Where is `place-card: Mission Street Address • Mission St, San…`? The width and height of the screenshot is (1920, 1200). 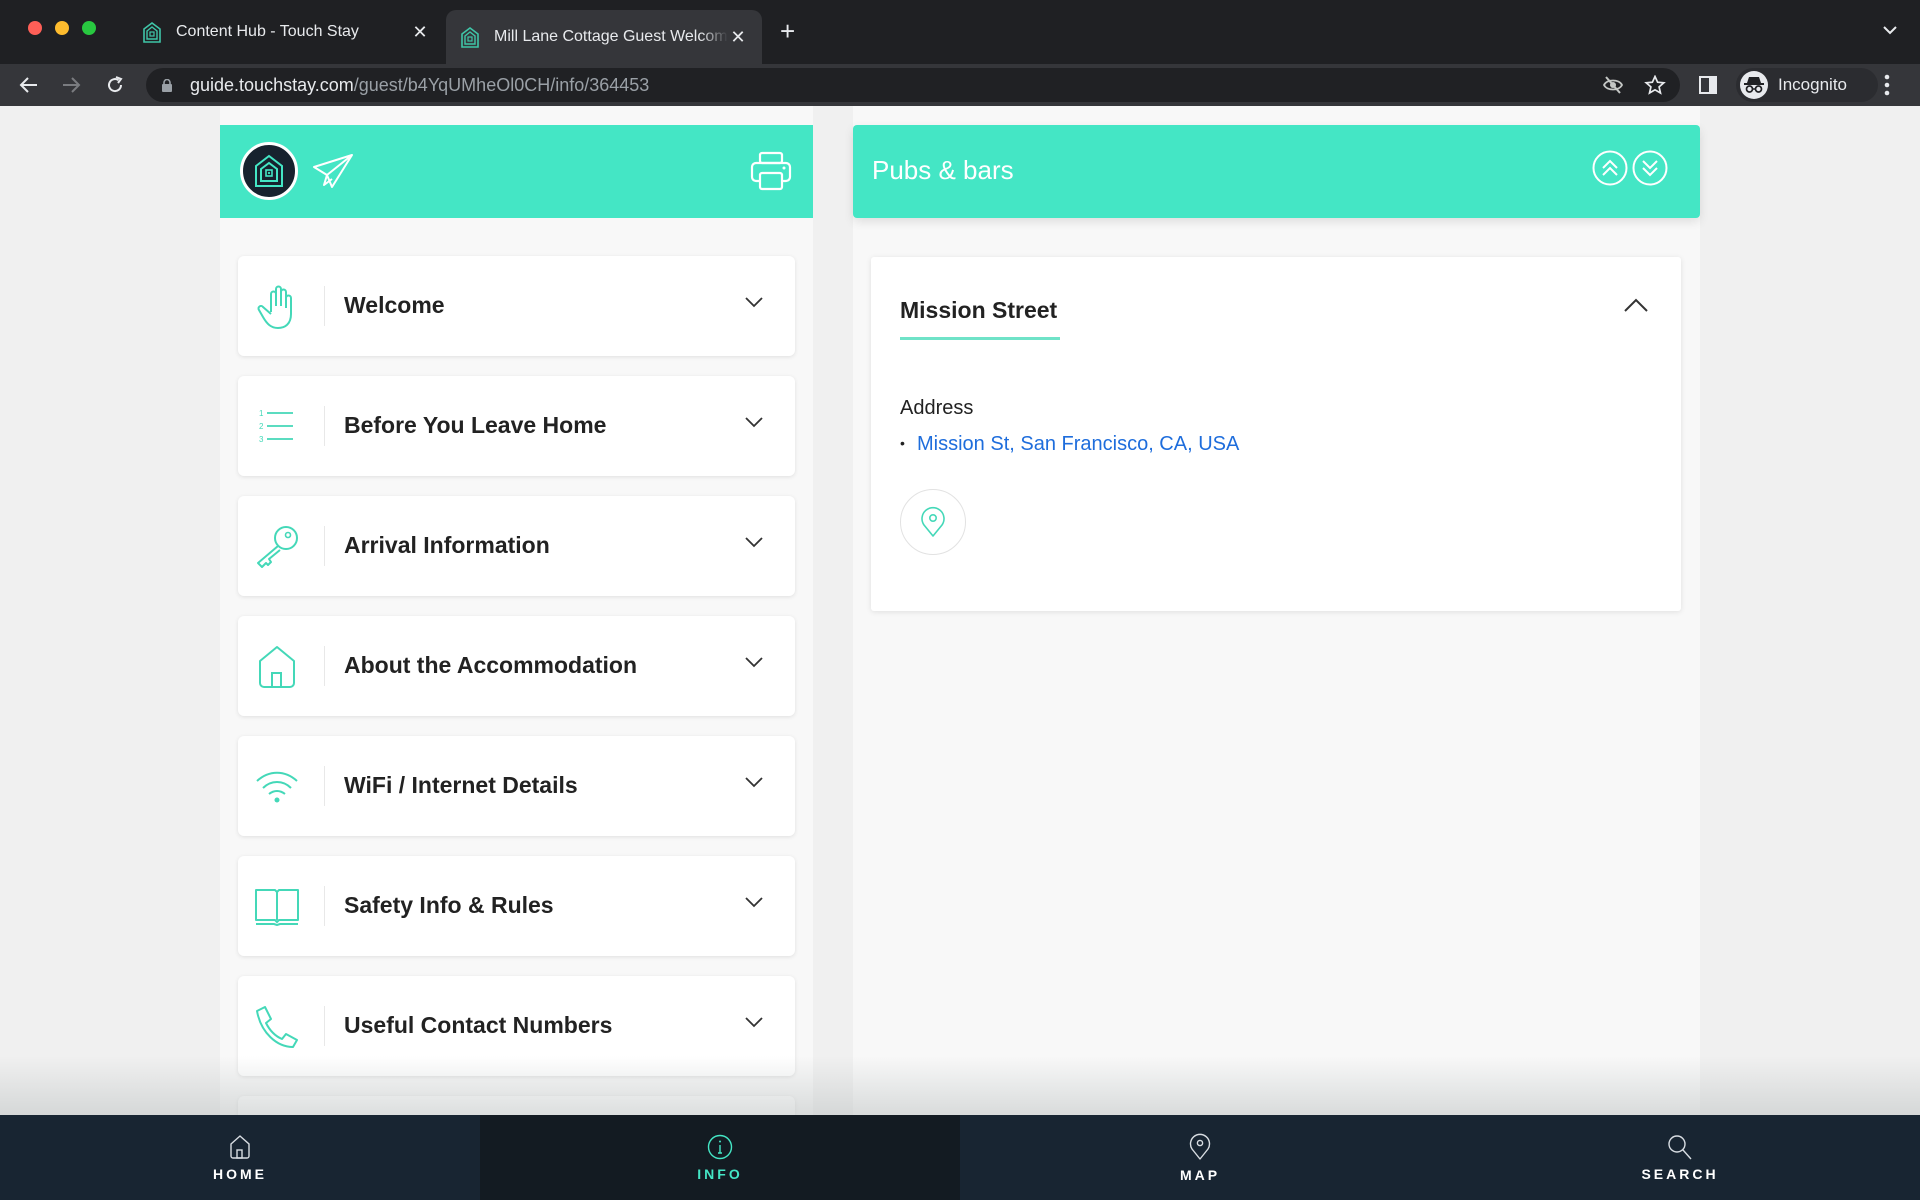 place-card: Mission Street Address • Mission St, San… is located at coordinates (1276, 434).